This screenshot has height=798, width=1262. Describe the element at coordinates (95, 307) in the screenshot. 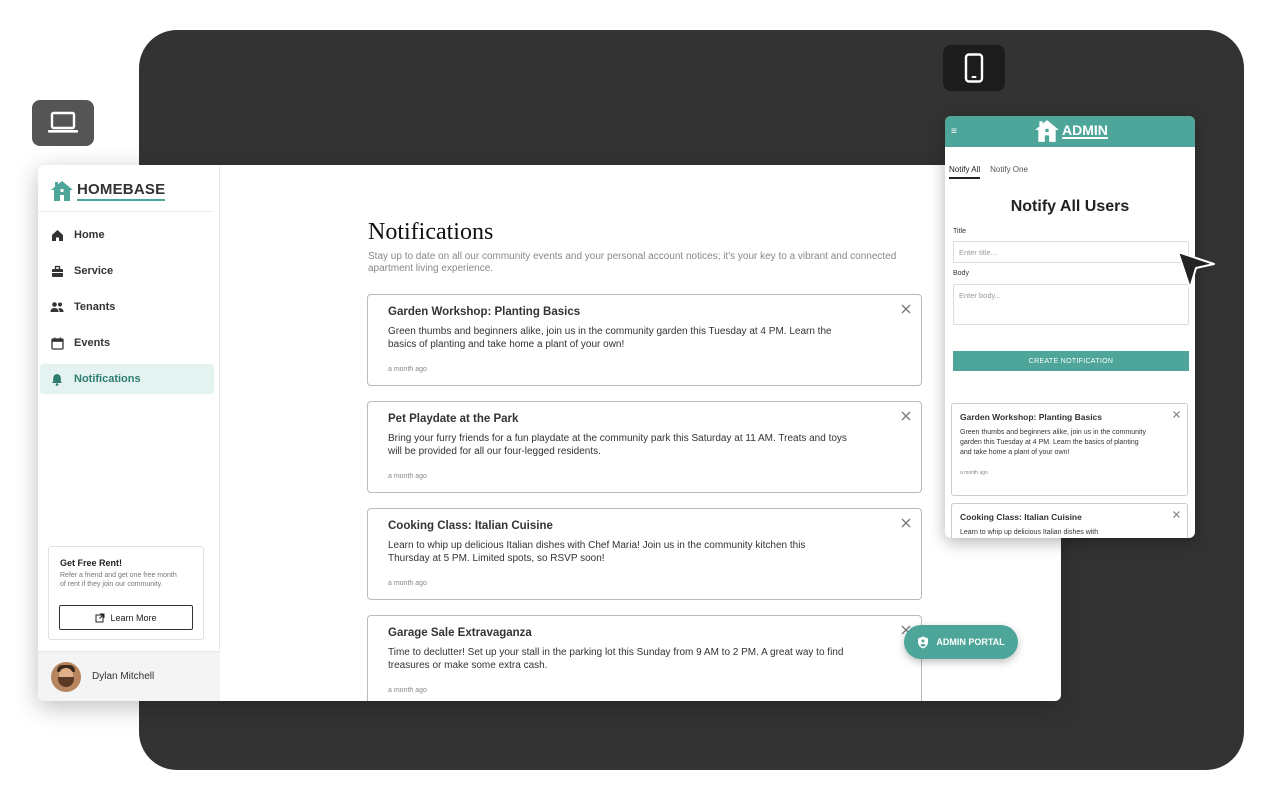

I see `sidebar-item-label: Tenants` at that location.